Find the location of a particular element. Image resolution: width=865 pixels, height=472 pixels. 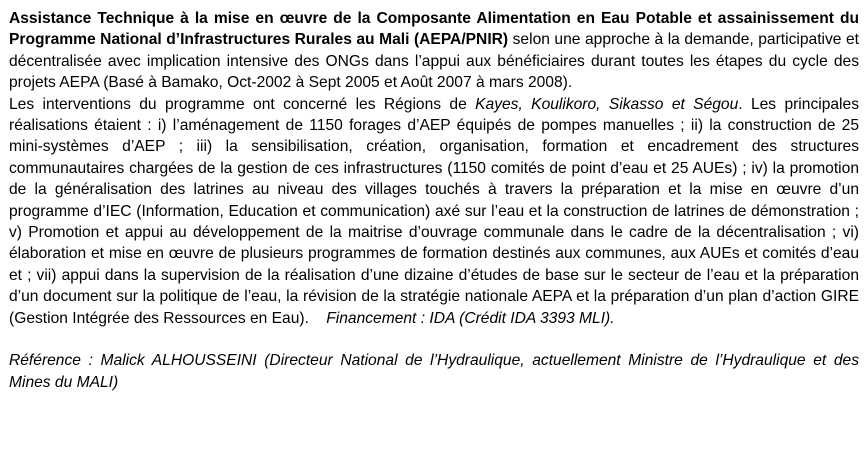

financement-text: Financement : IDA (Crédit IDA 3393 MLI). is located at coordinates (470, 318).